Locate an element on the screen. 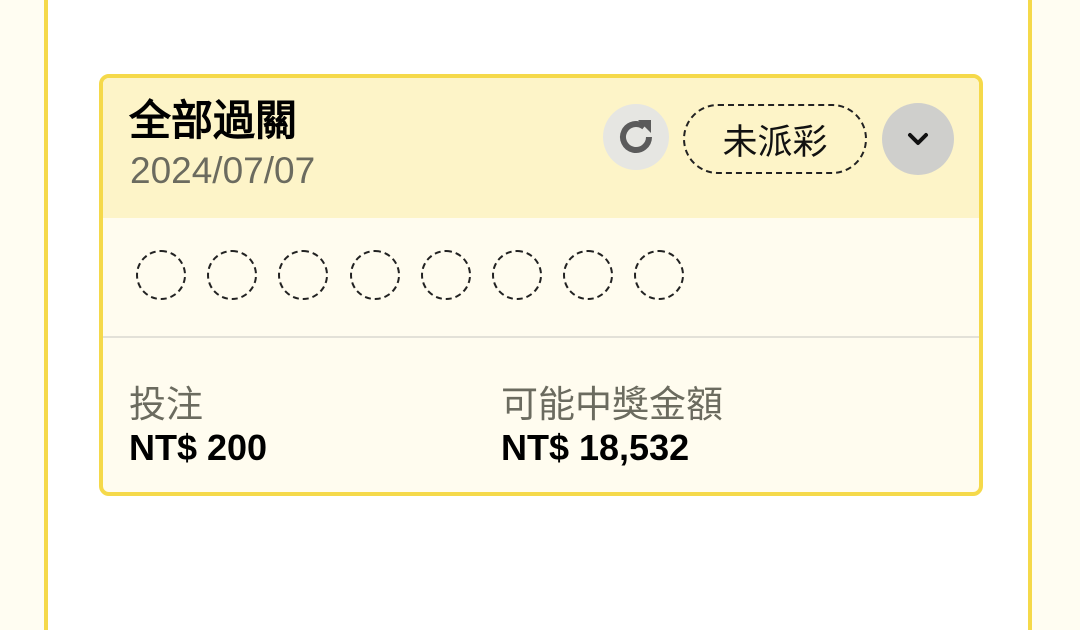 The image size is (1080, 630). status-badge: 未派彩 is located at coordinates (775, 139).